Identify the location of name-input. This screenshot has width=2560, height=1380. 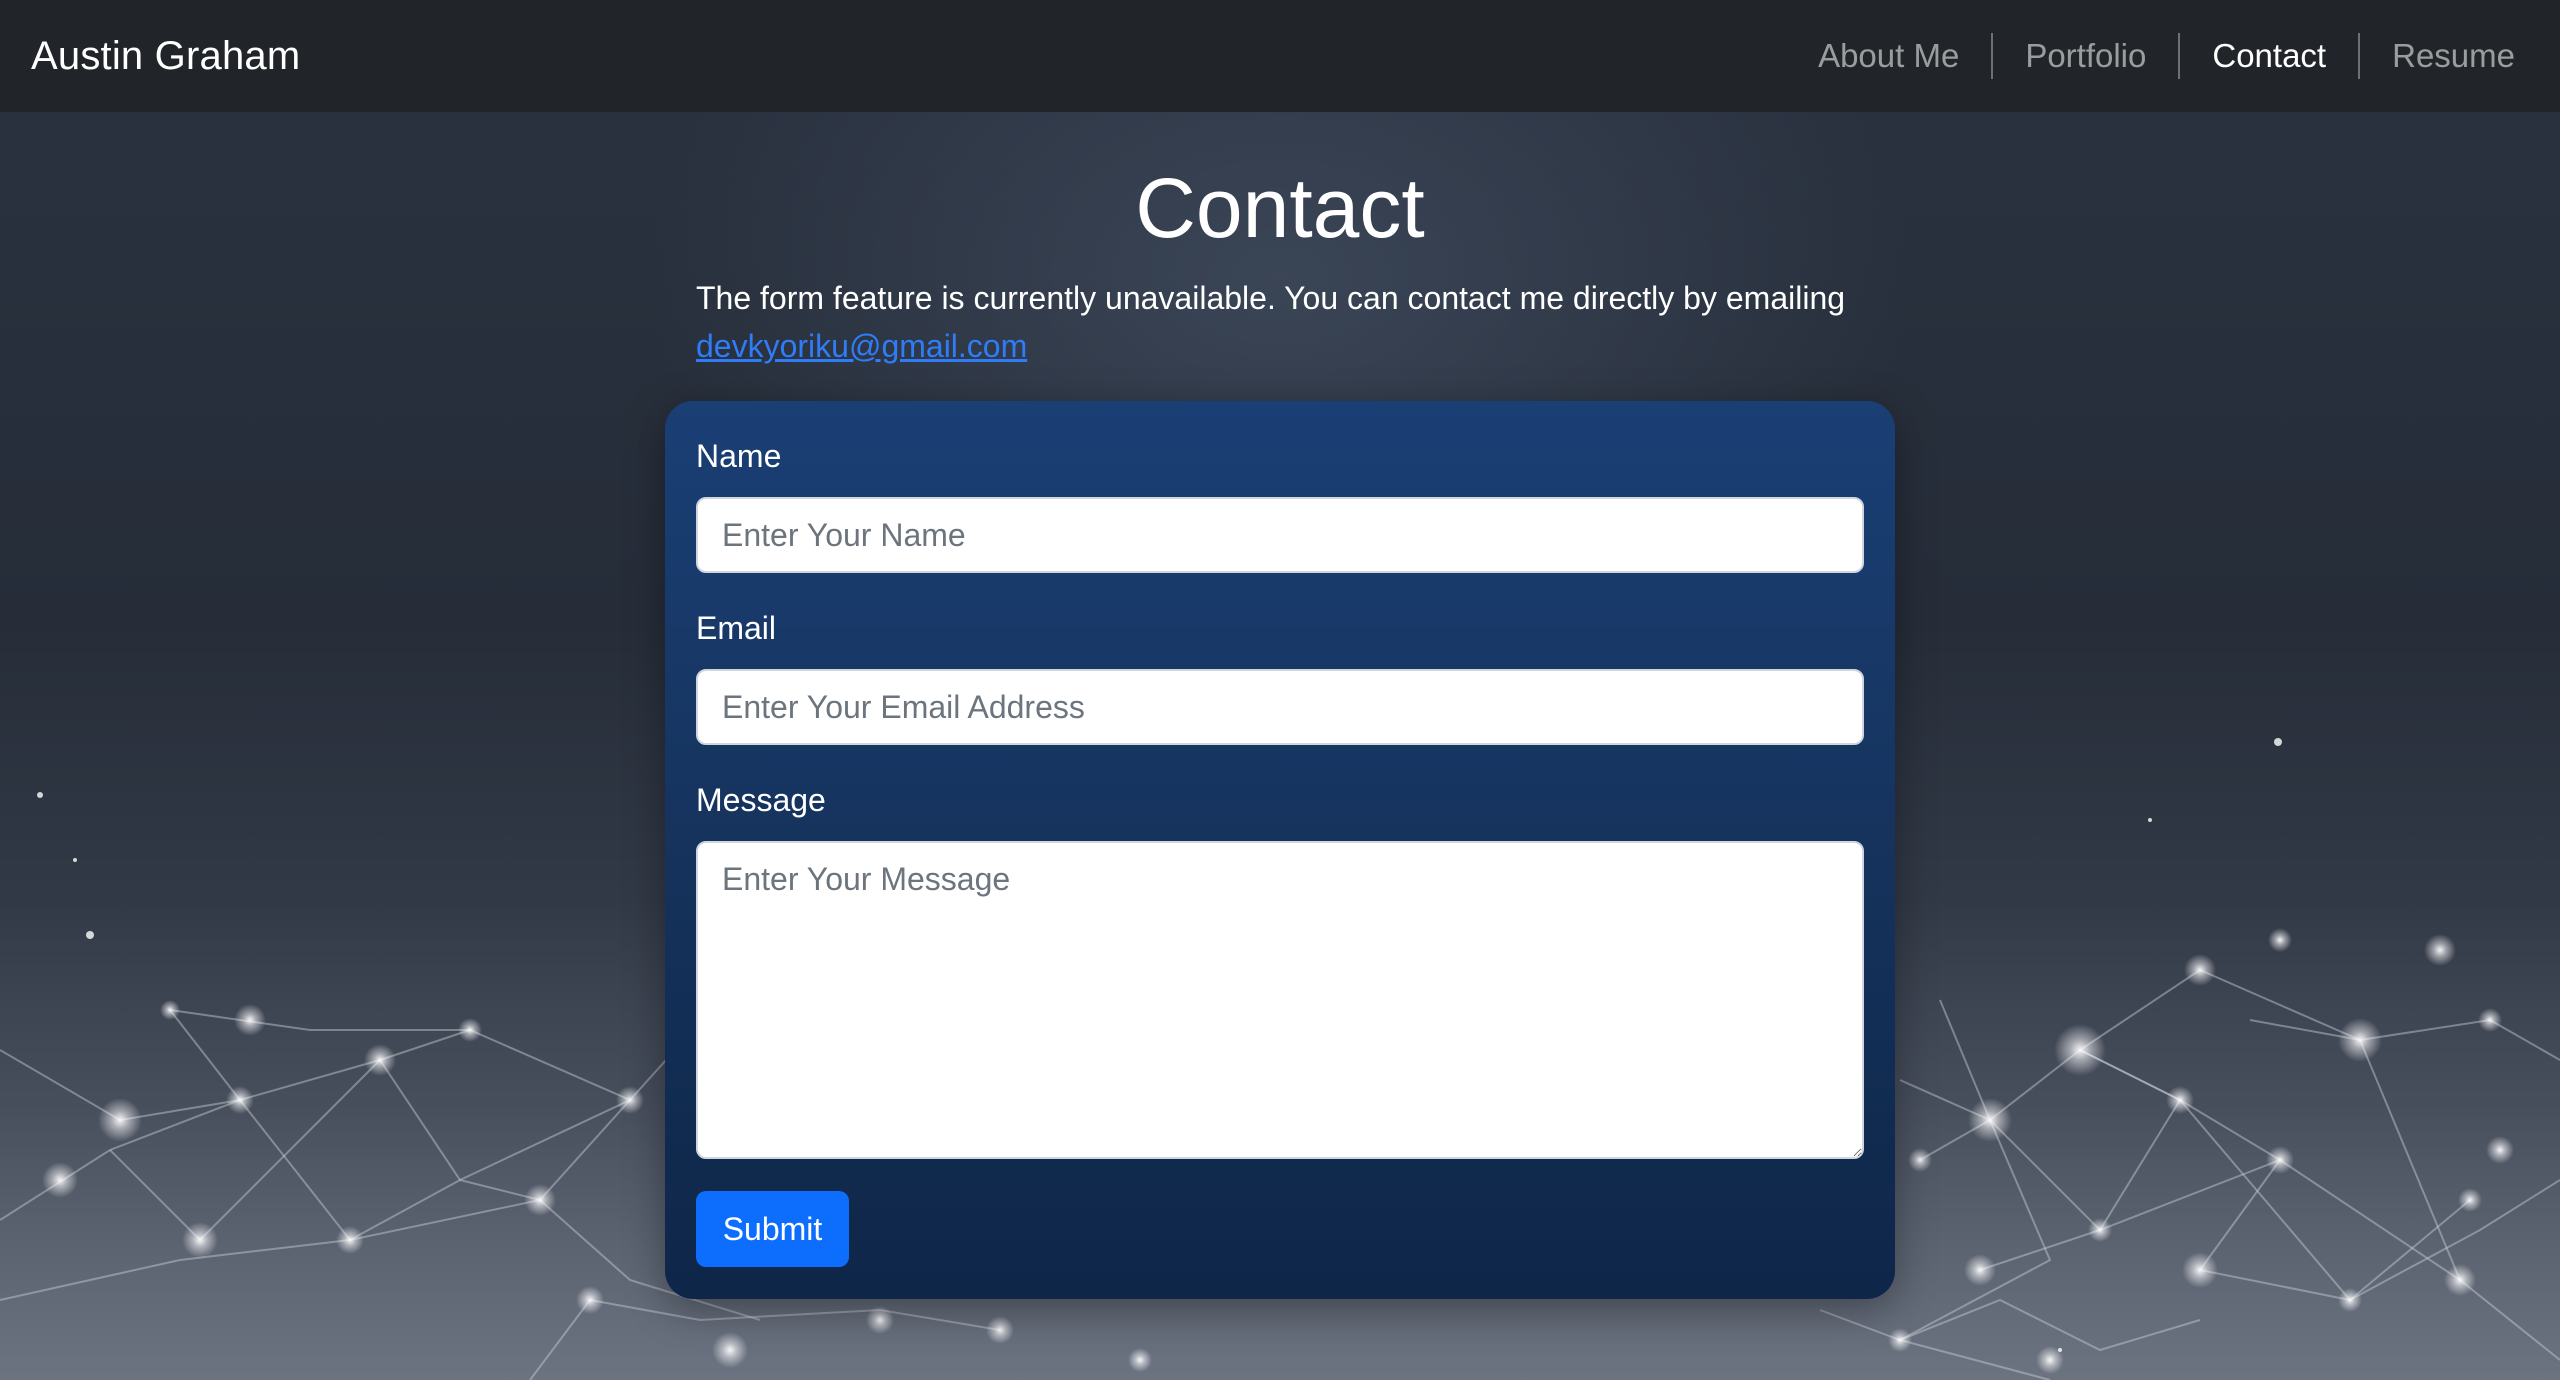
(1280, 535).